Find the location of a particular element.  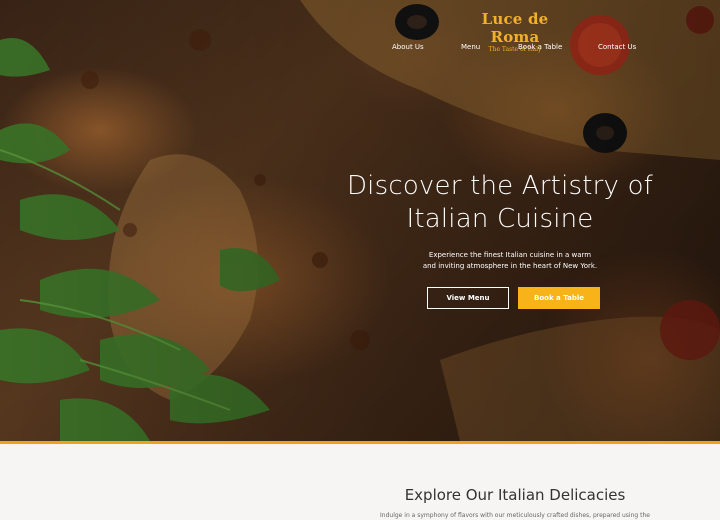

nav-contact-us: Contact Us is located at coordinates (617, 47).